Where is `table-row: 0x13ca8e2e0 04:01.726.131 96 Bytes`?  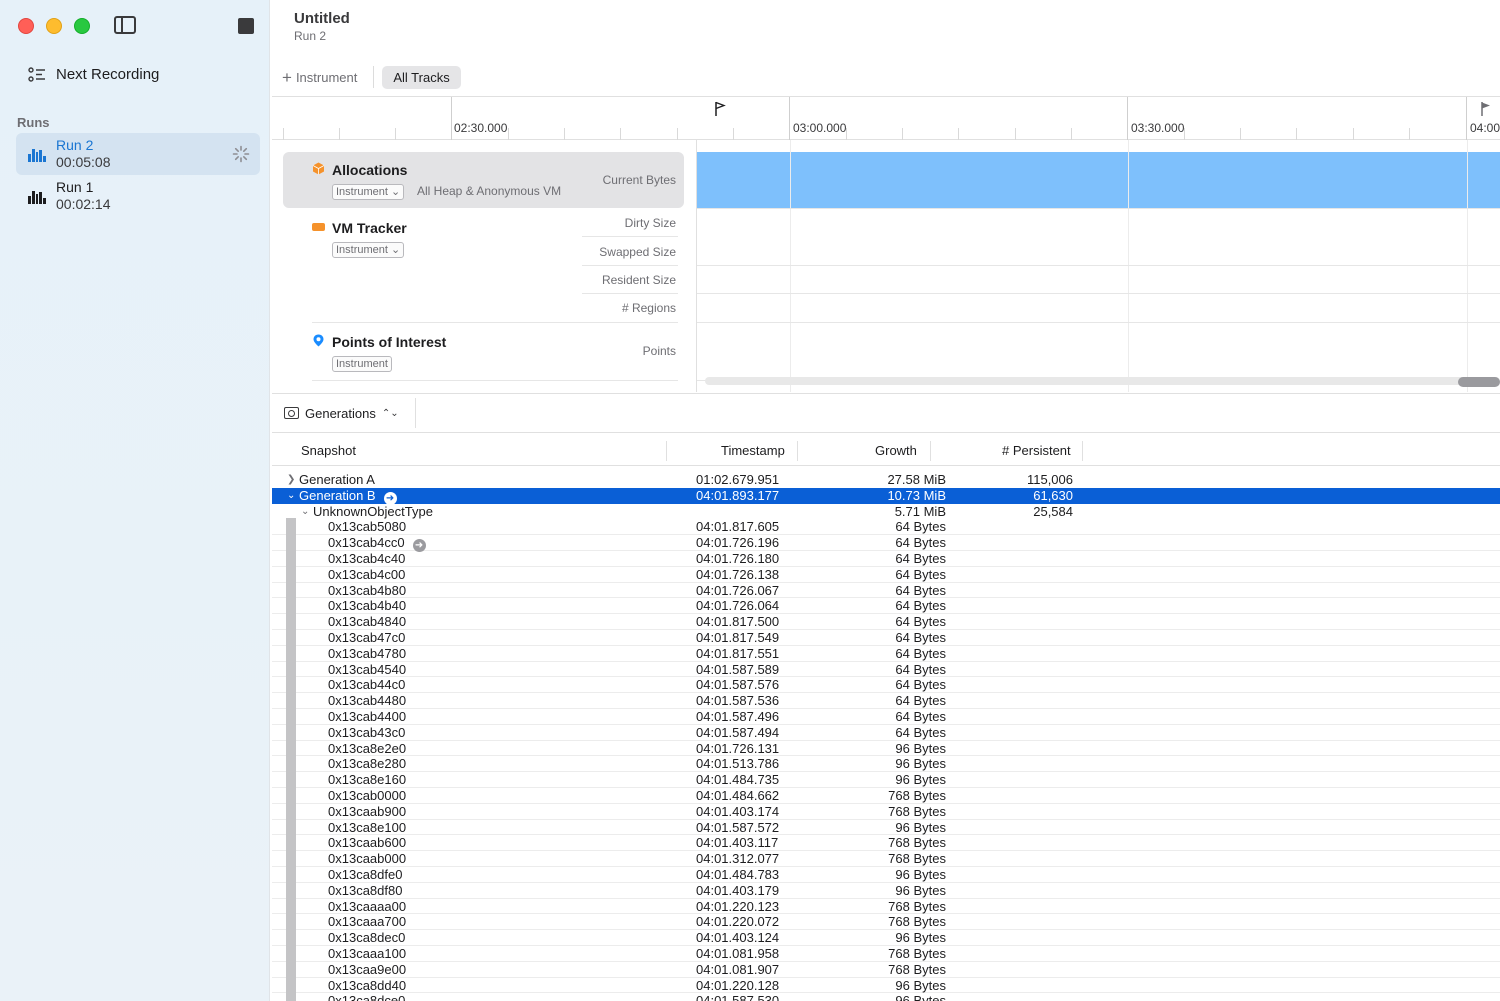 table-row: 0x13ca8e2e0 04:01.726.131 96 Bytes is located at coordinates (886, 749).